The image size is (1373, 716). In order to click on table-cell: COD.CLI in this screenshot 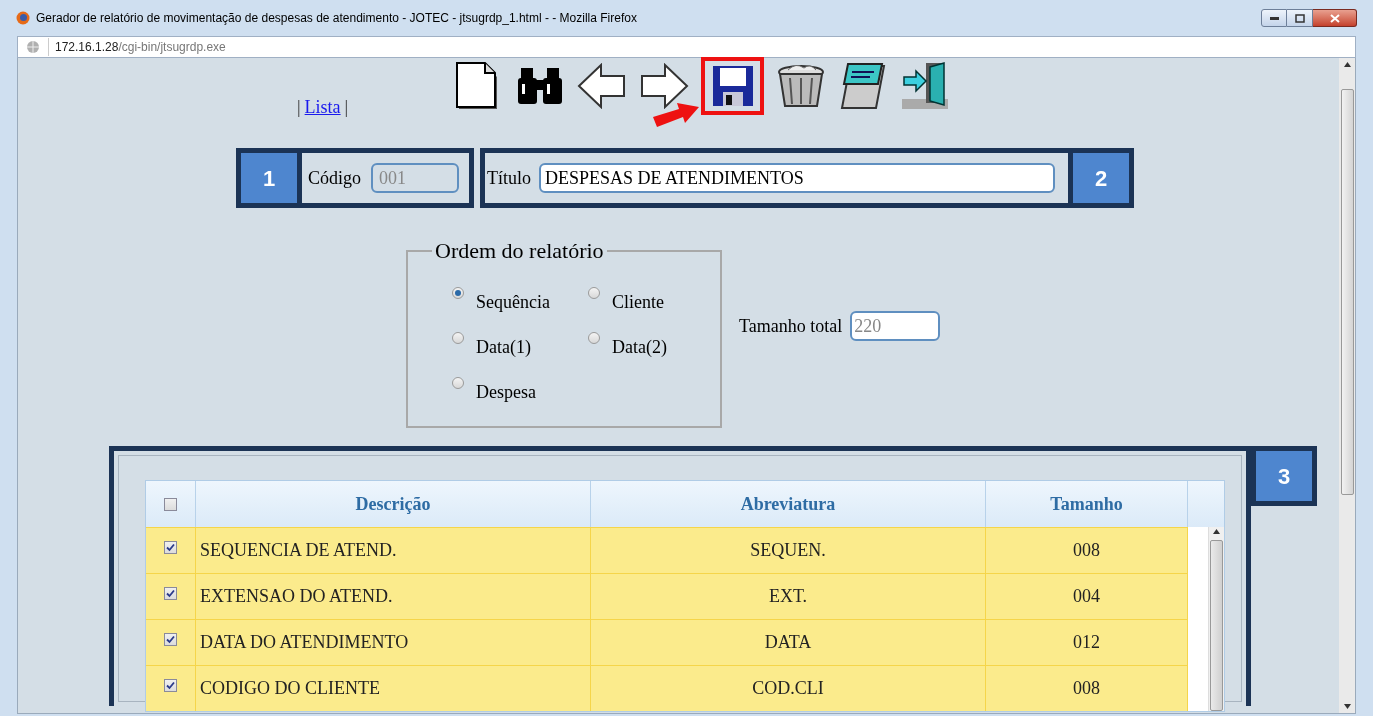, I will do `click(788, 688)`.